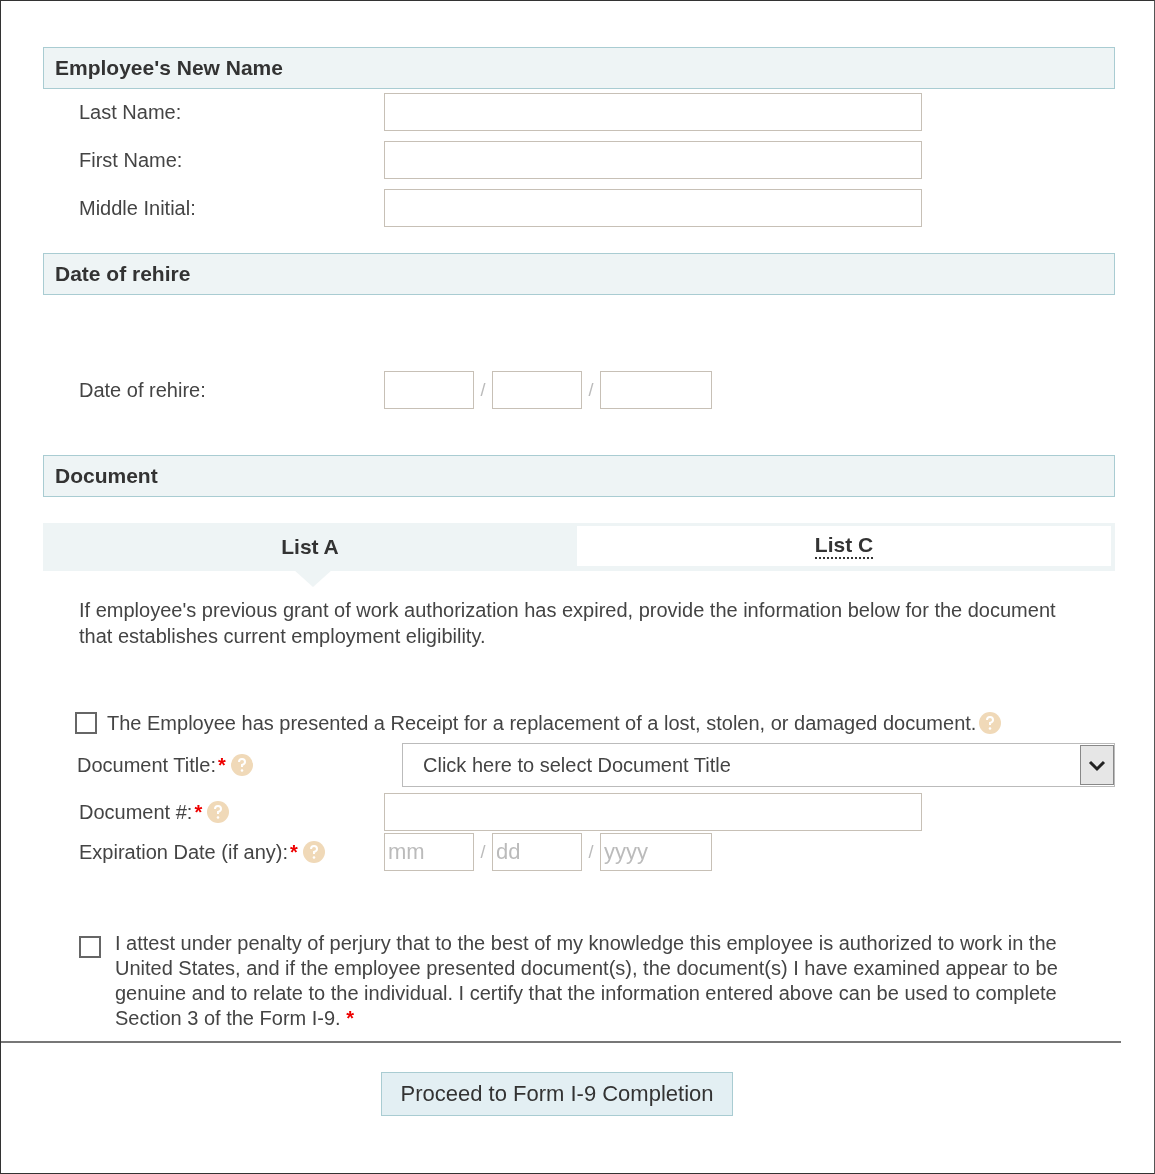 The width and height of the screenshot is (1155, 1174). Describe the element at coordinates (579, 274) in the screenshot. I see `section-header: Date of rehire` at that location.